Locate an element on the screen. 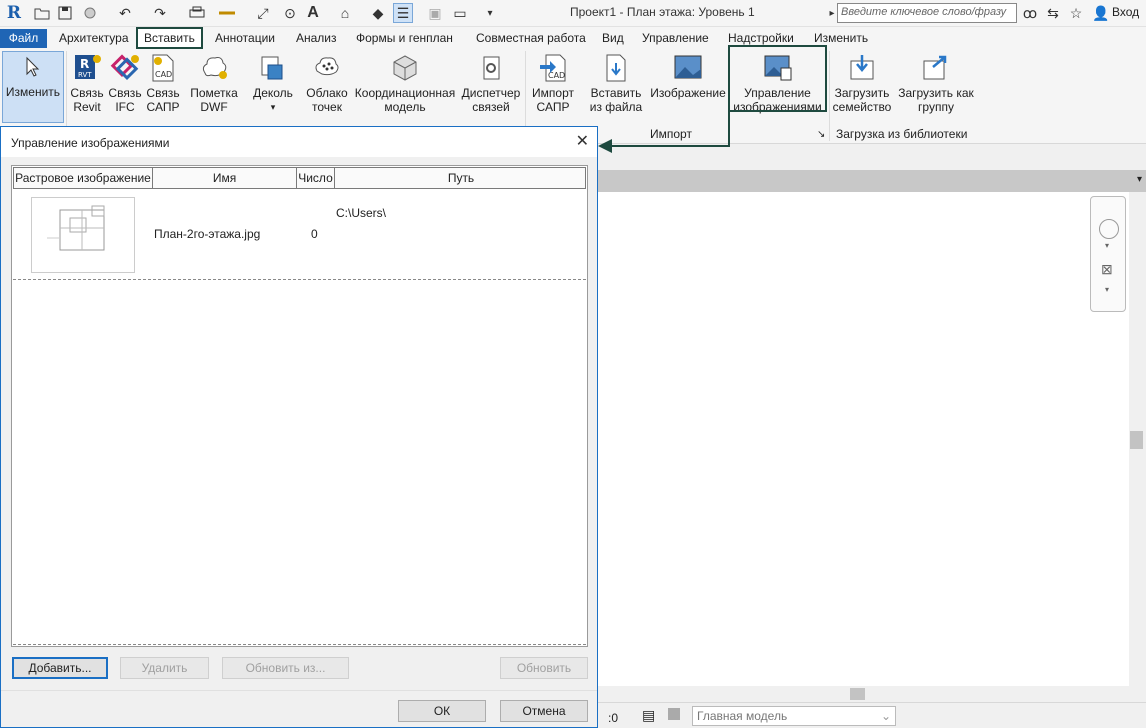  user-icon: 👤 is located at coordinates (1101, 13).